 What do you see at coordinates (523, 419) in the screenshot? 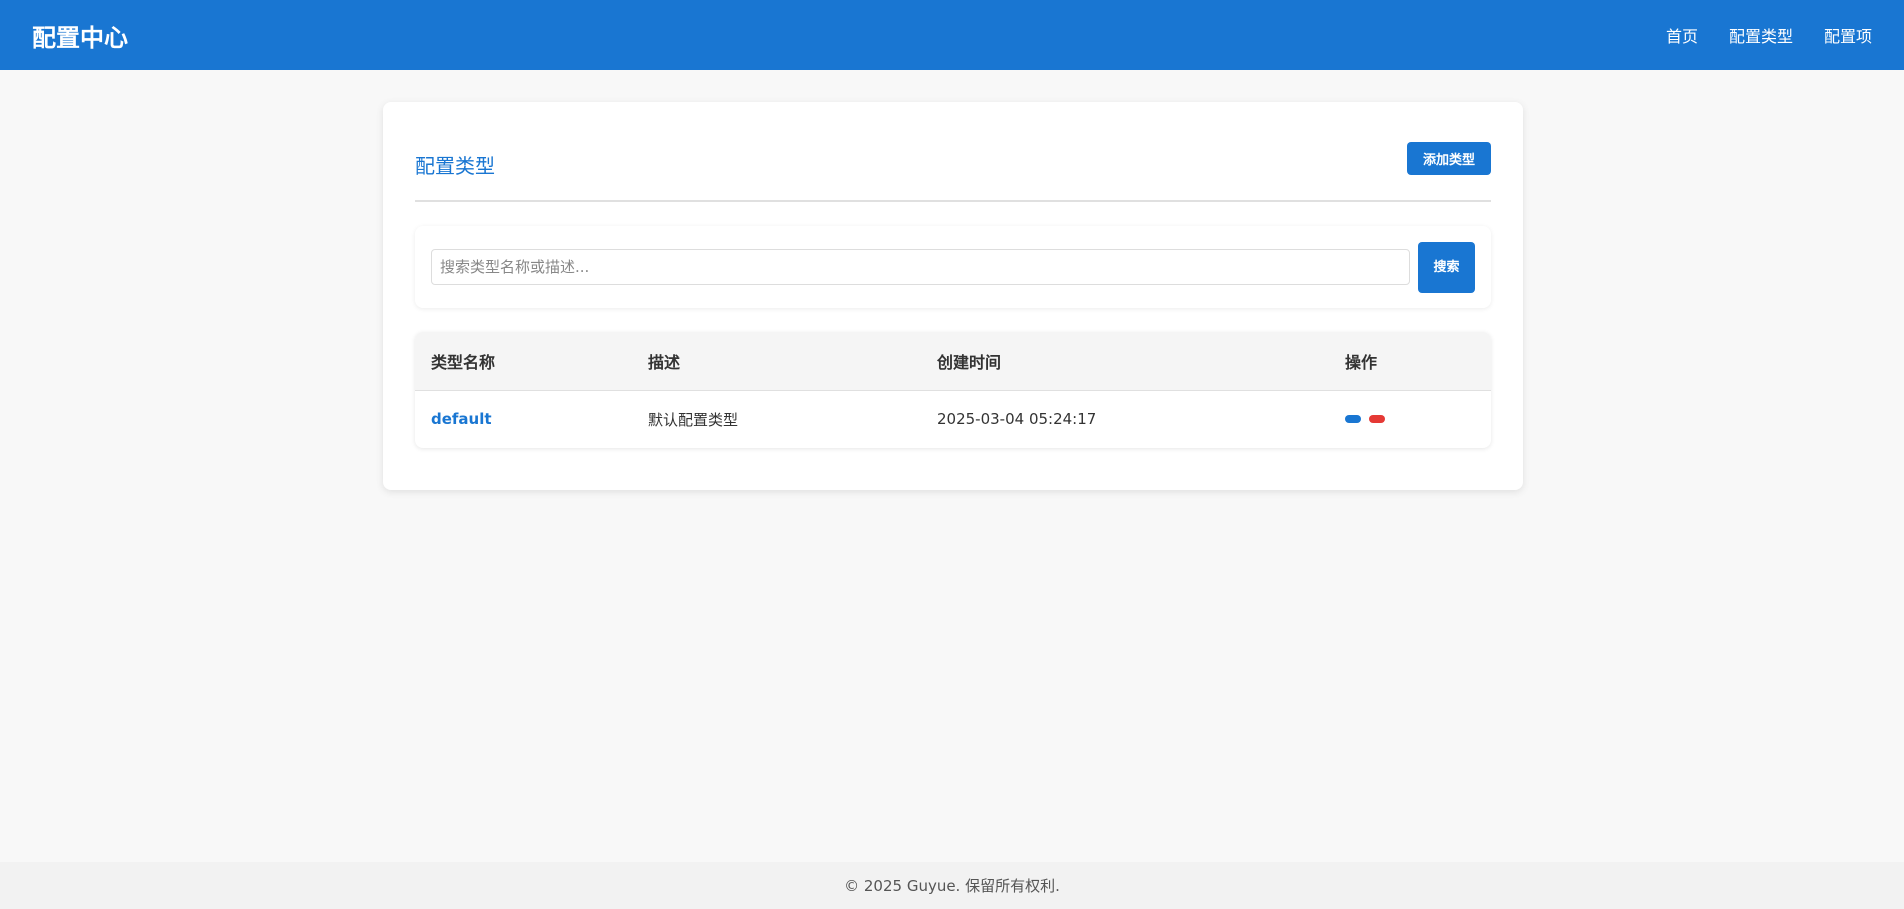
I see `cell-type-name: default` at bounding box center [523, 419].